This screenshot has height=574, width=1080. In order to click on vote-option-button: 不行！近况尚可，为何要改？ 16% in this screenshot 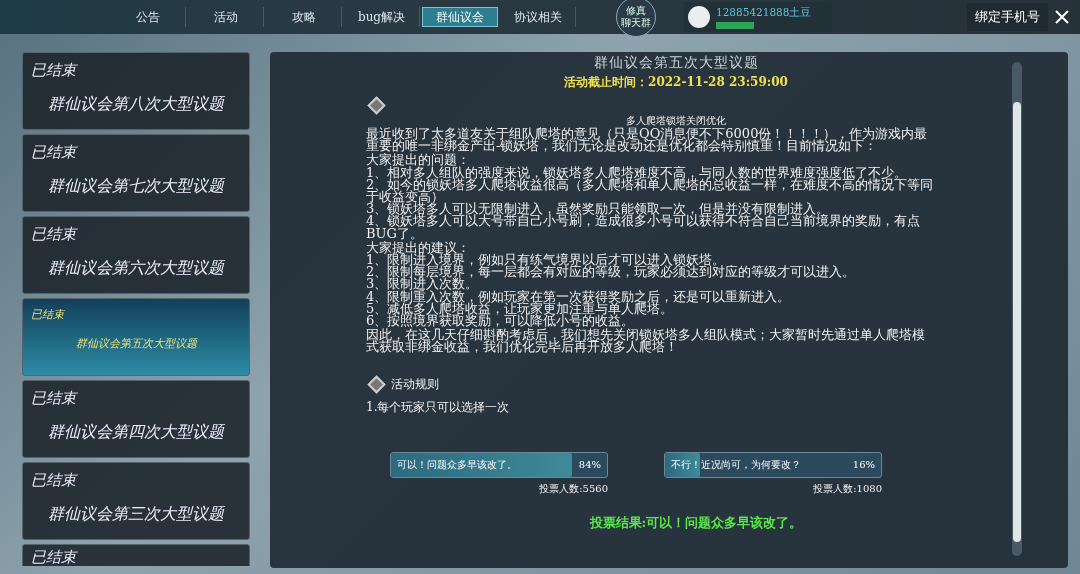, I will do `click(773, 464)`.